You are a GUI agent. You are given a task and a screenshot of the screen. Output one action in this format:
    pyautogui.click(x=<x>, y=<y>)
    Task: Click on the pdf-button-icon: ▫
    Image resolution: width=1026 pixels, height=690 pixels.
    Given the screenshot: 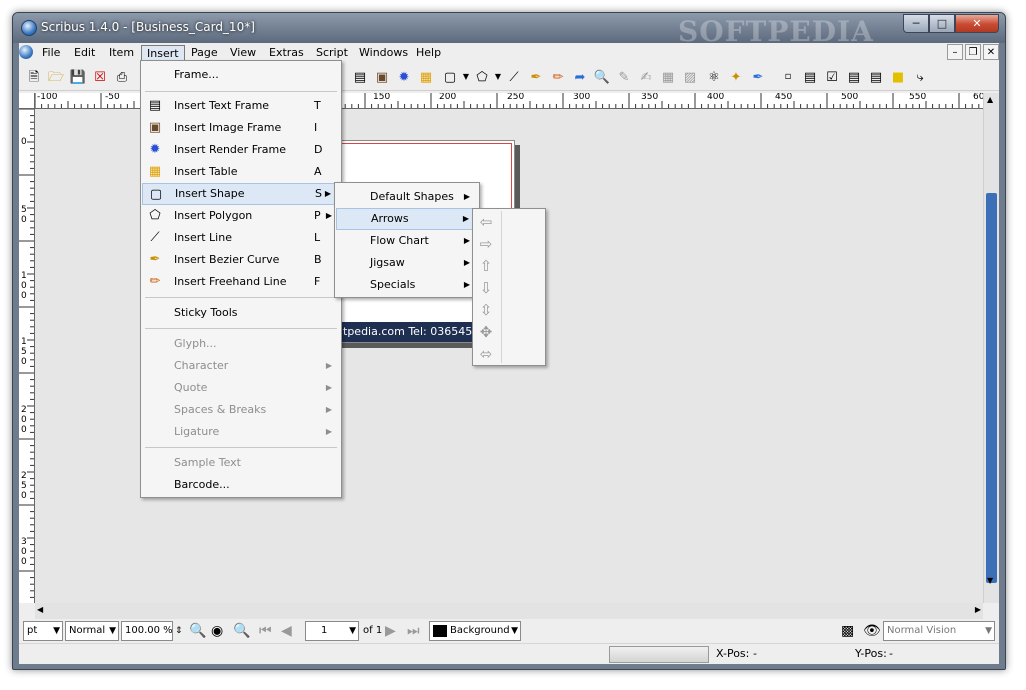 What is the action you would take?
    pyautogui.click(x=788, y=77)
    